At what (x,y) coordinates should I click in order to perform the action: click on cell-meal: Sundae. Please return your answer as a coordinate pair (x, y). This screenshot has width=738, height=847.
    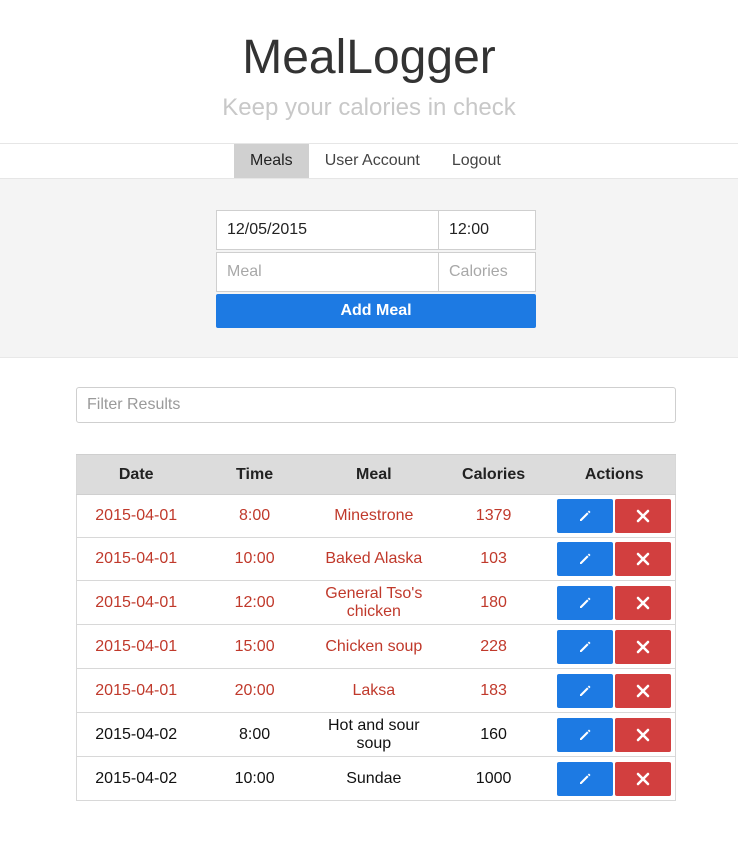
    Looking at the image, I should click on (373, 778).